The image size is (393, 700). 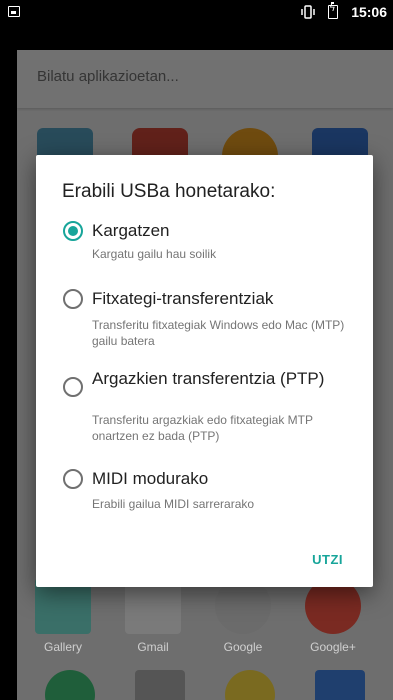 What do you see at coordinates (14, 11) in the screenshot?
I see `image-icon` at bounding box center [14, 11].